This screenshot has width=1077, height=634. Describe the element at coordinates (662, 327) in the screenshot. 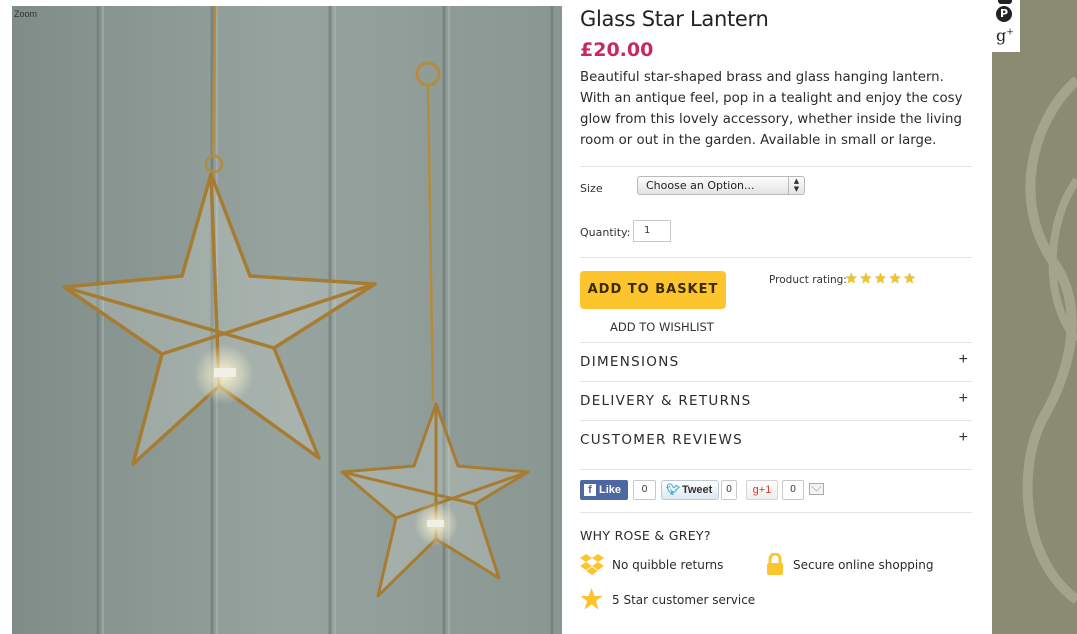

I see `add-to-wishlist-link: ADD TO WISHLIST` at that location.